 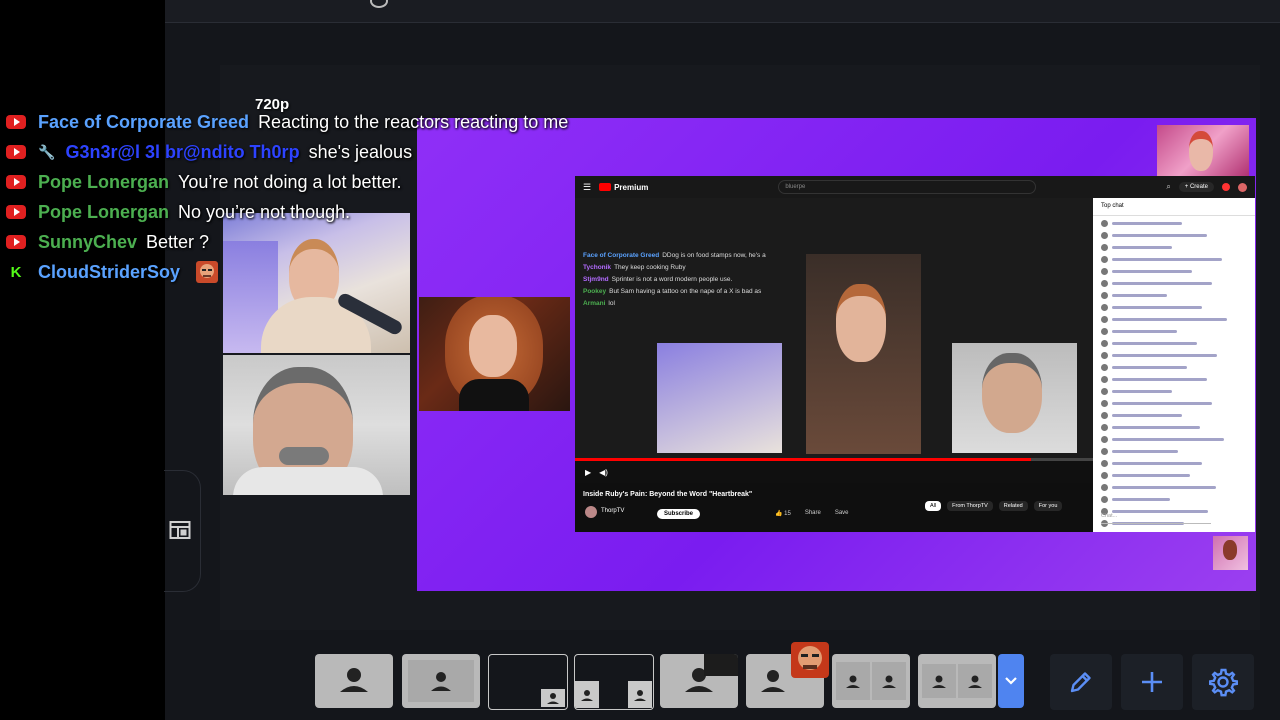 I want to click on like-button: 👍 15, so click(x=783, y=513).